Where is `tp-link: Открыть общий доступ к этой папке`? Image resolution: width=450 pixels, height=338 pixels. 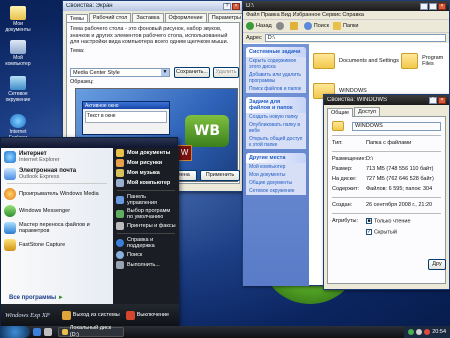 tp-link: Открыть общий доступ к этой папке is located at coordinates (276, 142).